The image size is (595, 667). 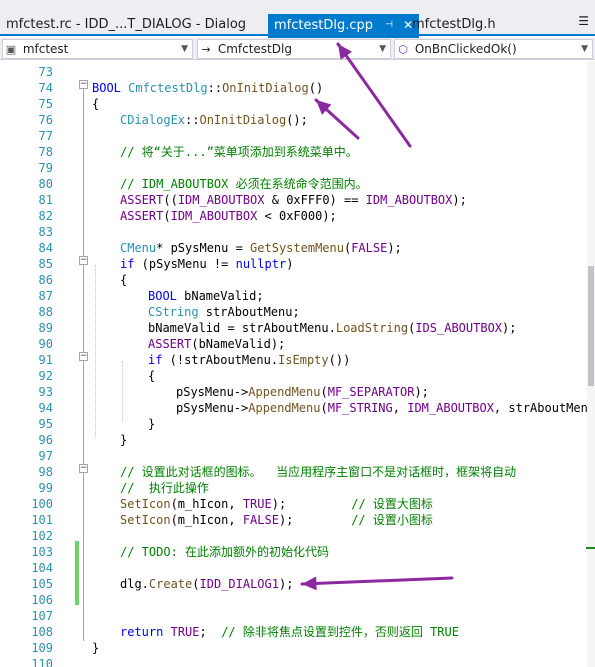 I want to click on chevron-down-icon: ☰, so click(x=583, y=21).